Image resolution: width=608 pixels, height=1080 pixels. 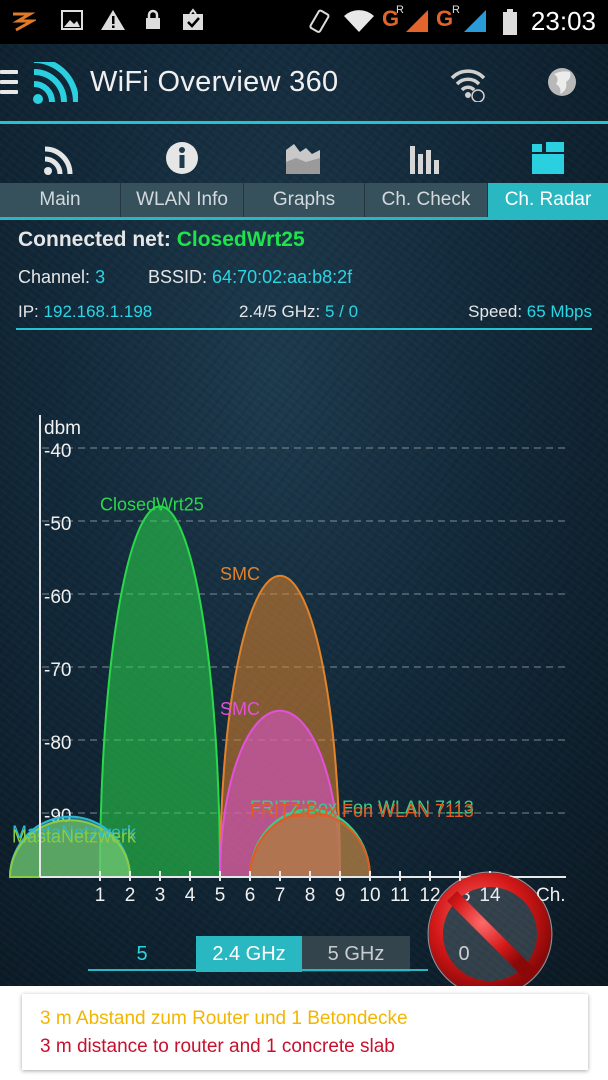 I want to click on y-tick-label: -50, so click(x=57, y=524).